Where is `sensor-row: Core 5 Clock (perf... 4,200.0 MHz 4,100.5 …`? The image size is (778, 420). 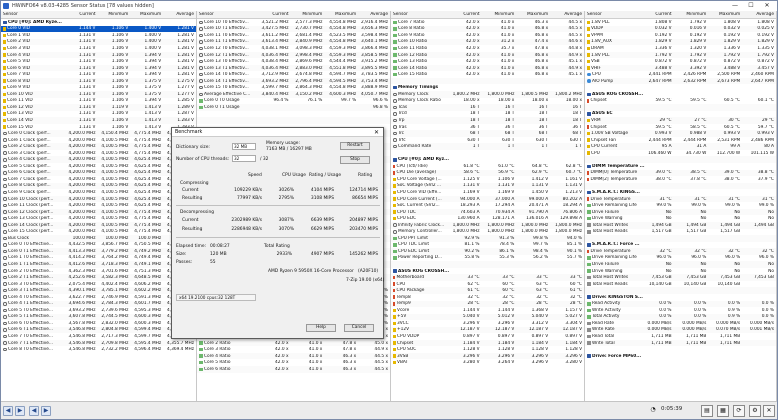 sensor-row: Core 5 Clock (perf... 4,200.0 MHz 4,100.5 … is located at coordinates (98, 166).